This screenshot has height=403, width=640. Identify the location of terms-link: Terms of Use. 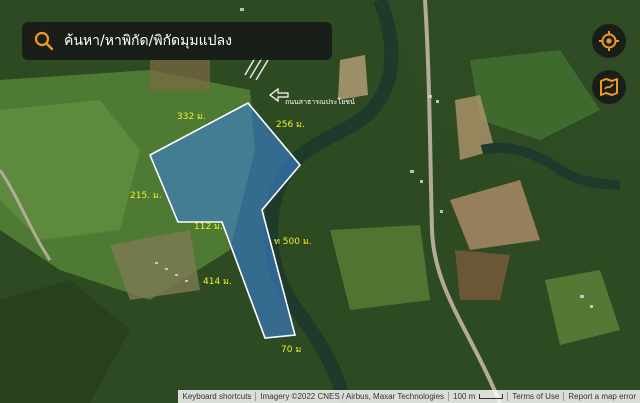
(535, 396).